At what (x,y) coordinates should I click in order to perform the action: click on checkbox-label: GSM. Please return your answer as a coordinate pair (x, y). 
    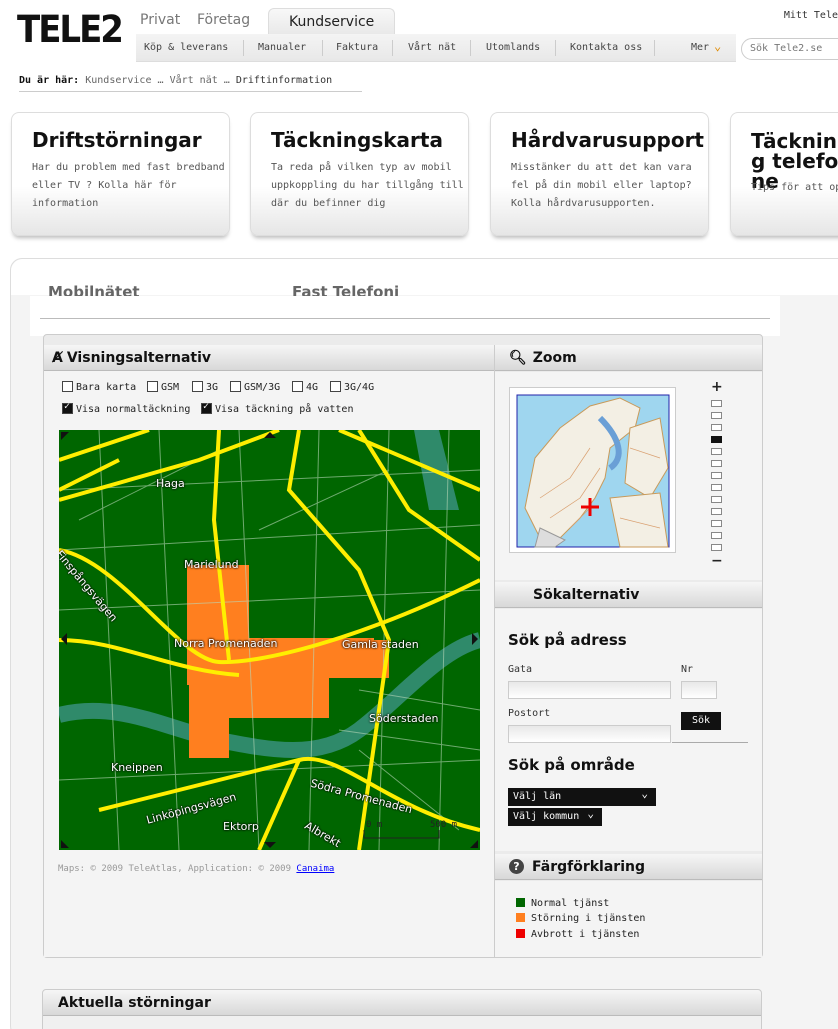
    Looking at the image, I should click on (170, 387).